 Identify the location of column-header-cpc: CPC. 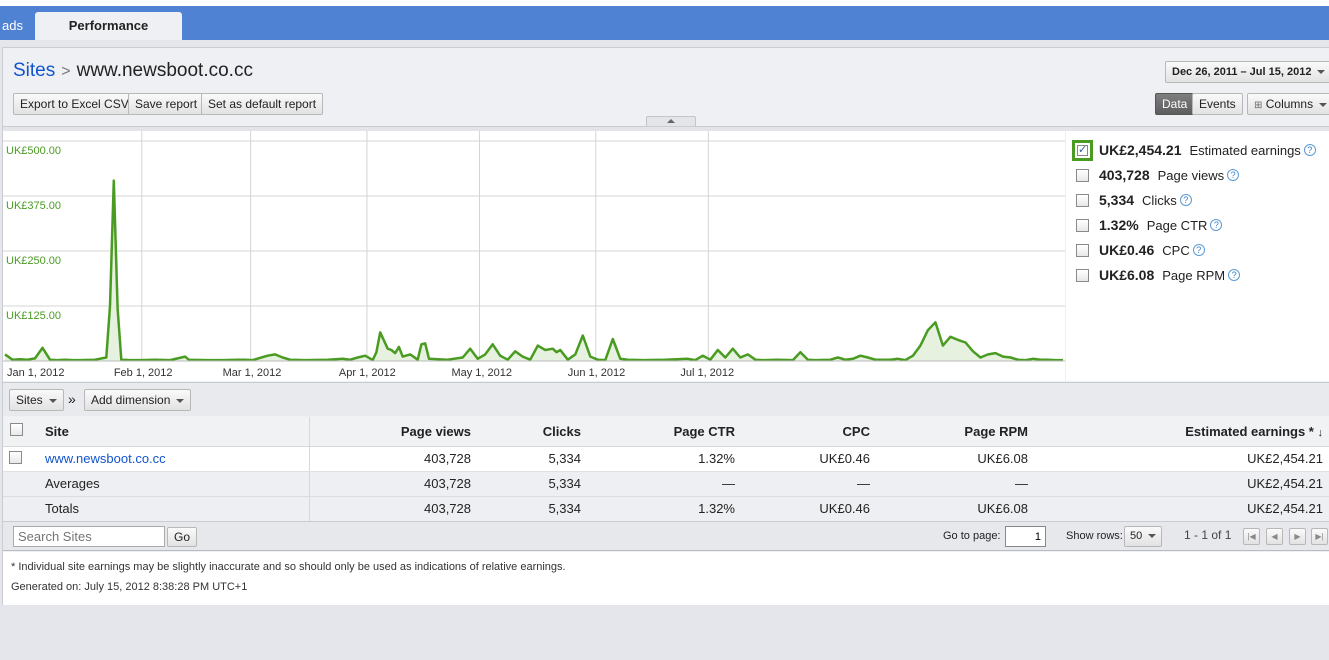
(808, 432).